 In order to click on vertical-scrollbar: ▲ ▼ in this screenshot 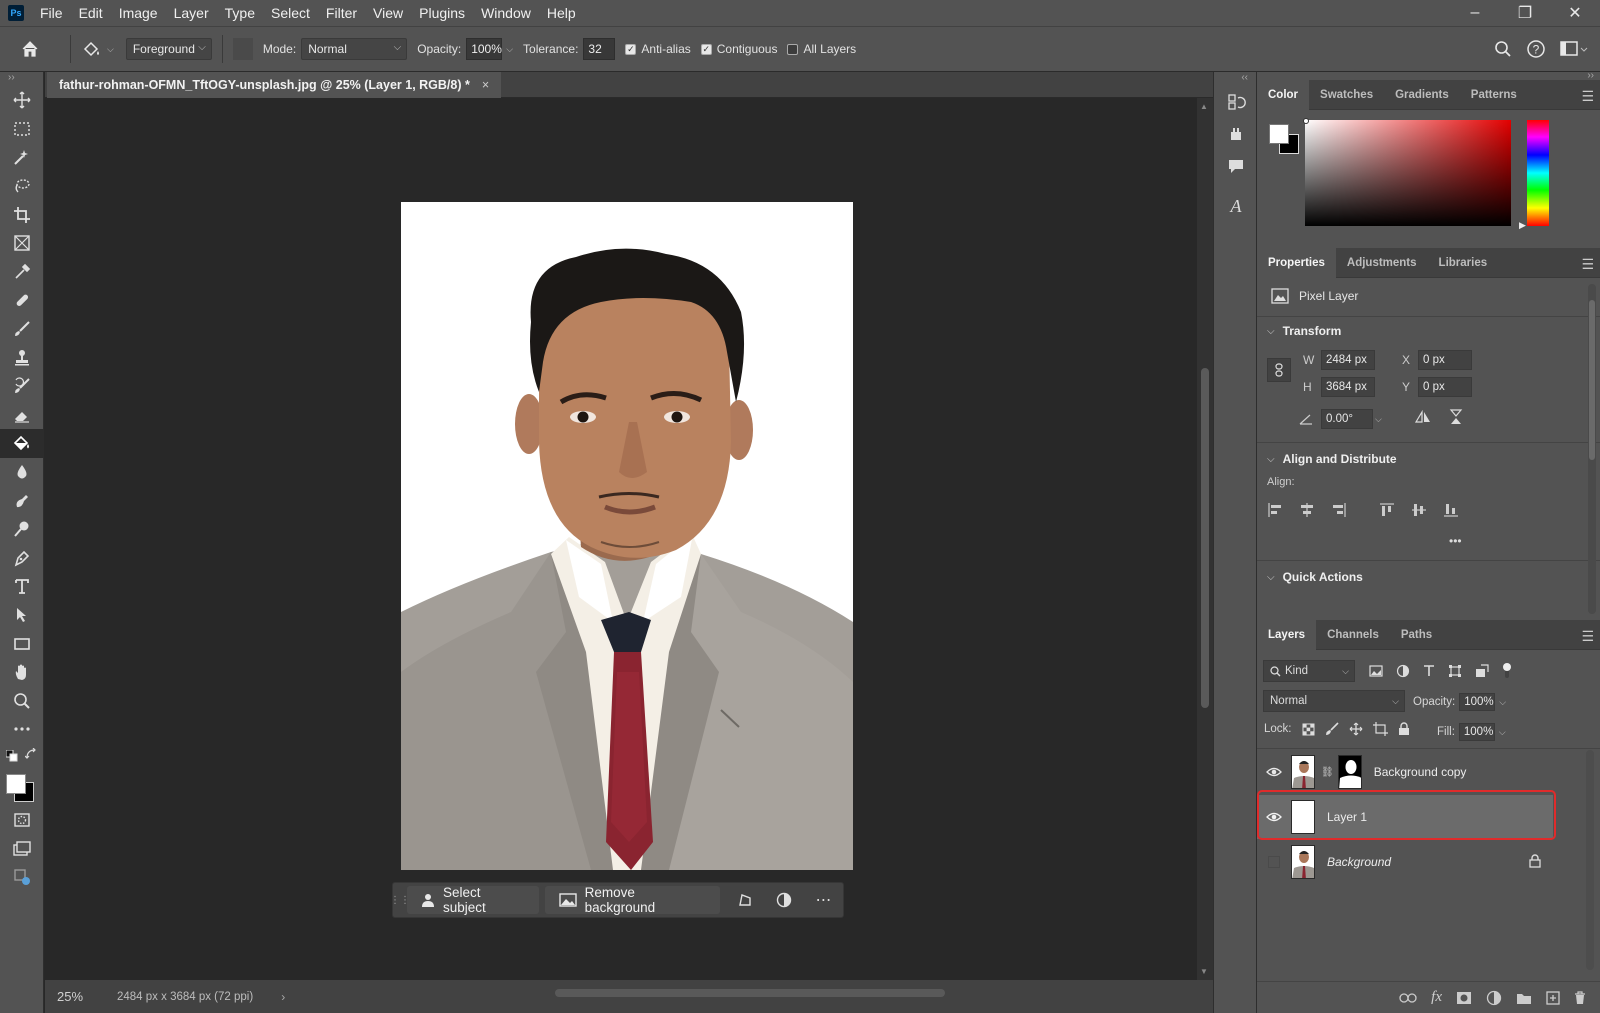, I will do `click(1205, 539)`.